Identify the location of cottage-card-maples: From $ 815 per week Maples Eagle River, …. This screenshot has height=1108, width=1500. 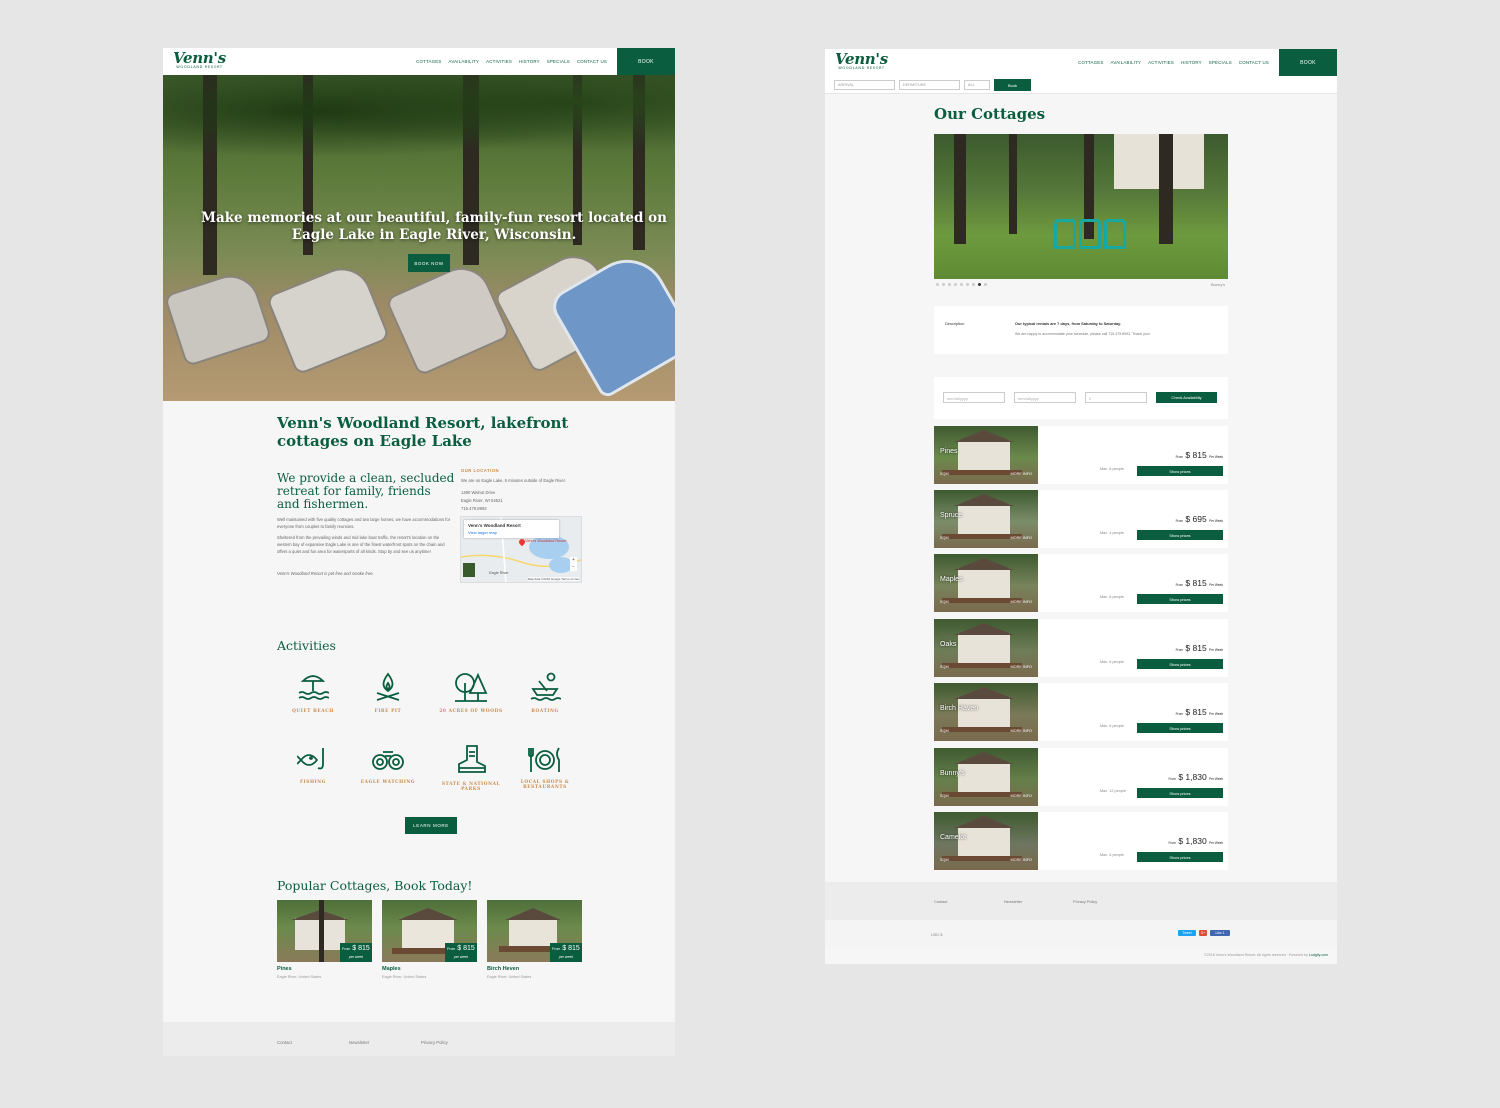
(429, 939).